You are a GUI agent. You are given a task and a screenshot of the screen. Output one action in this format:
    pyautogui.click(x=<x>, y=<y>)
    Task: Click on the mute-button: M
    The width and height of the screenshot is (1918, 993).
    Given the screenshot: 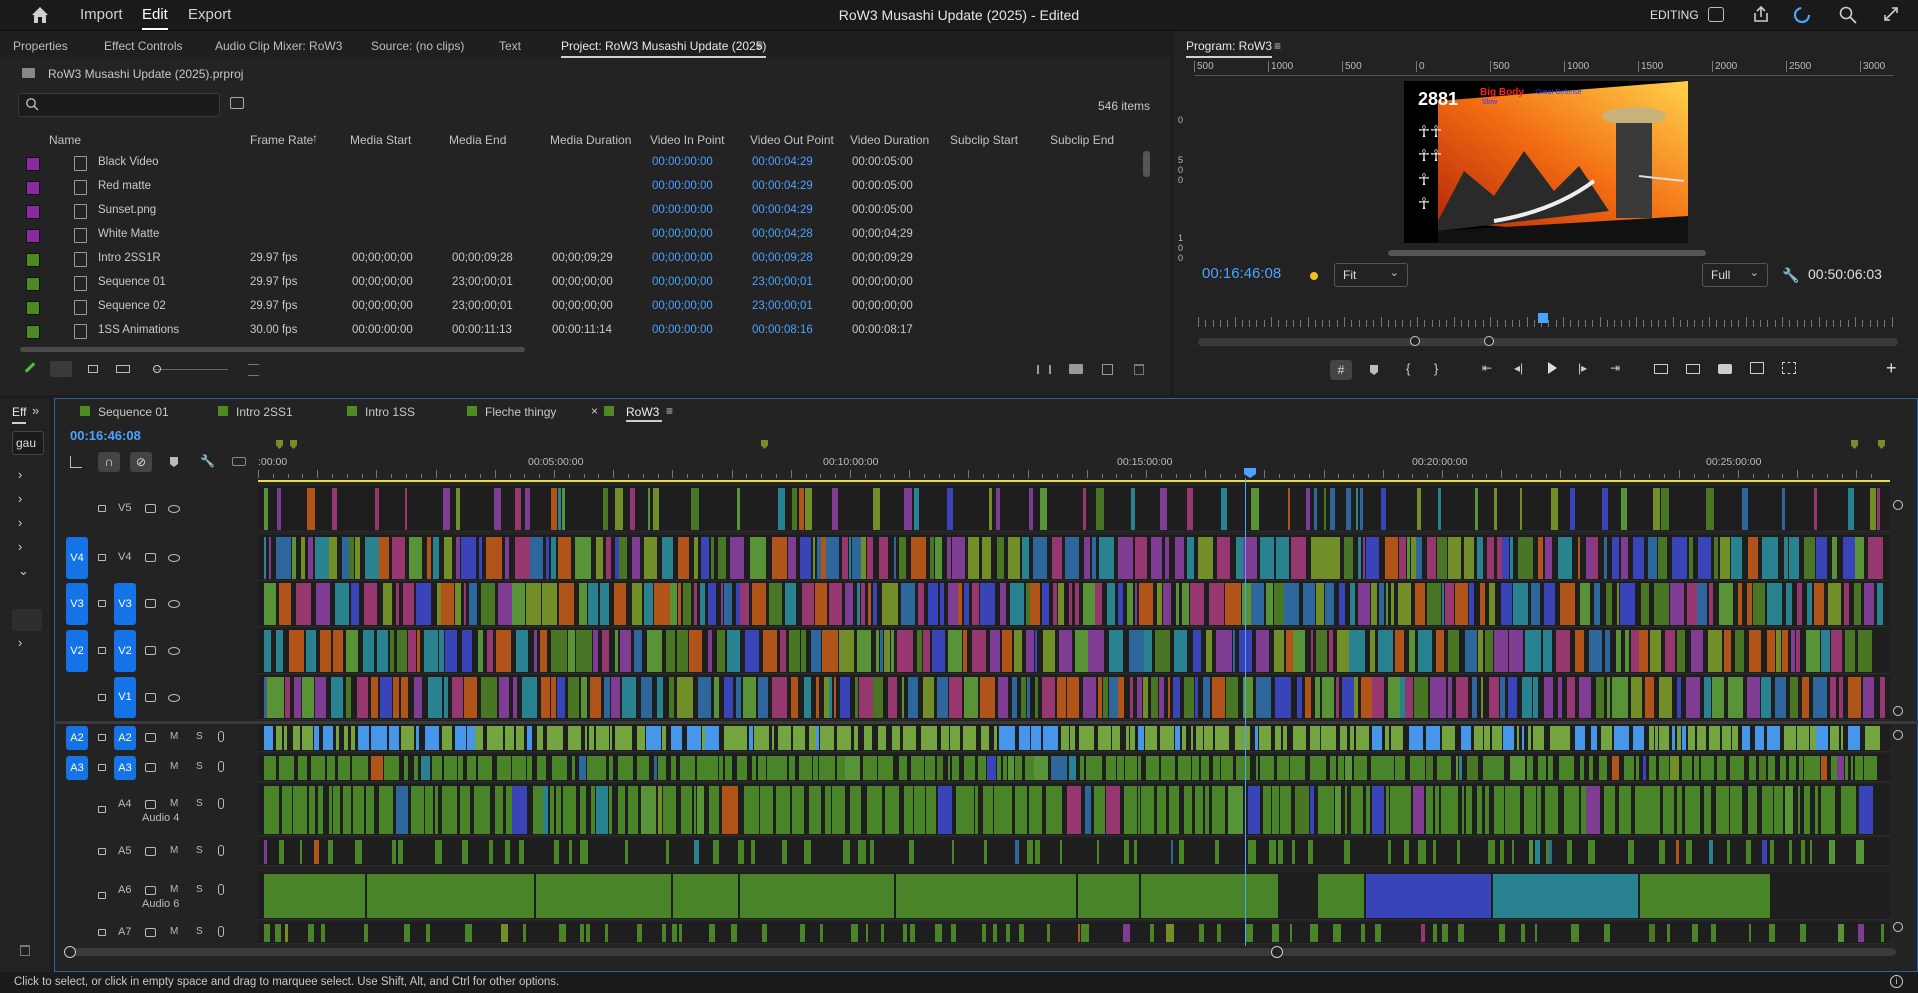 What is the action you would take?
    pyautogui.click(x=174, y=766)
    